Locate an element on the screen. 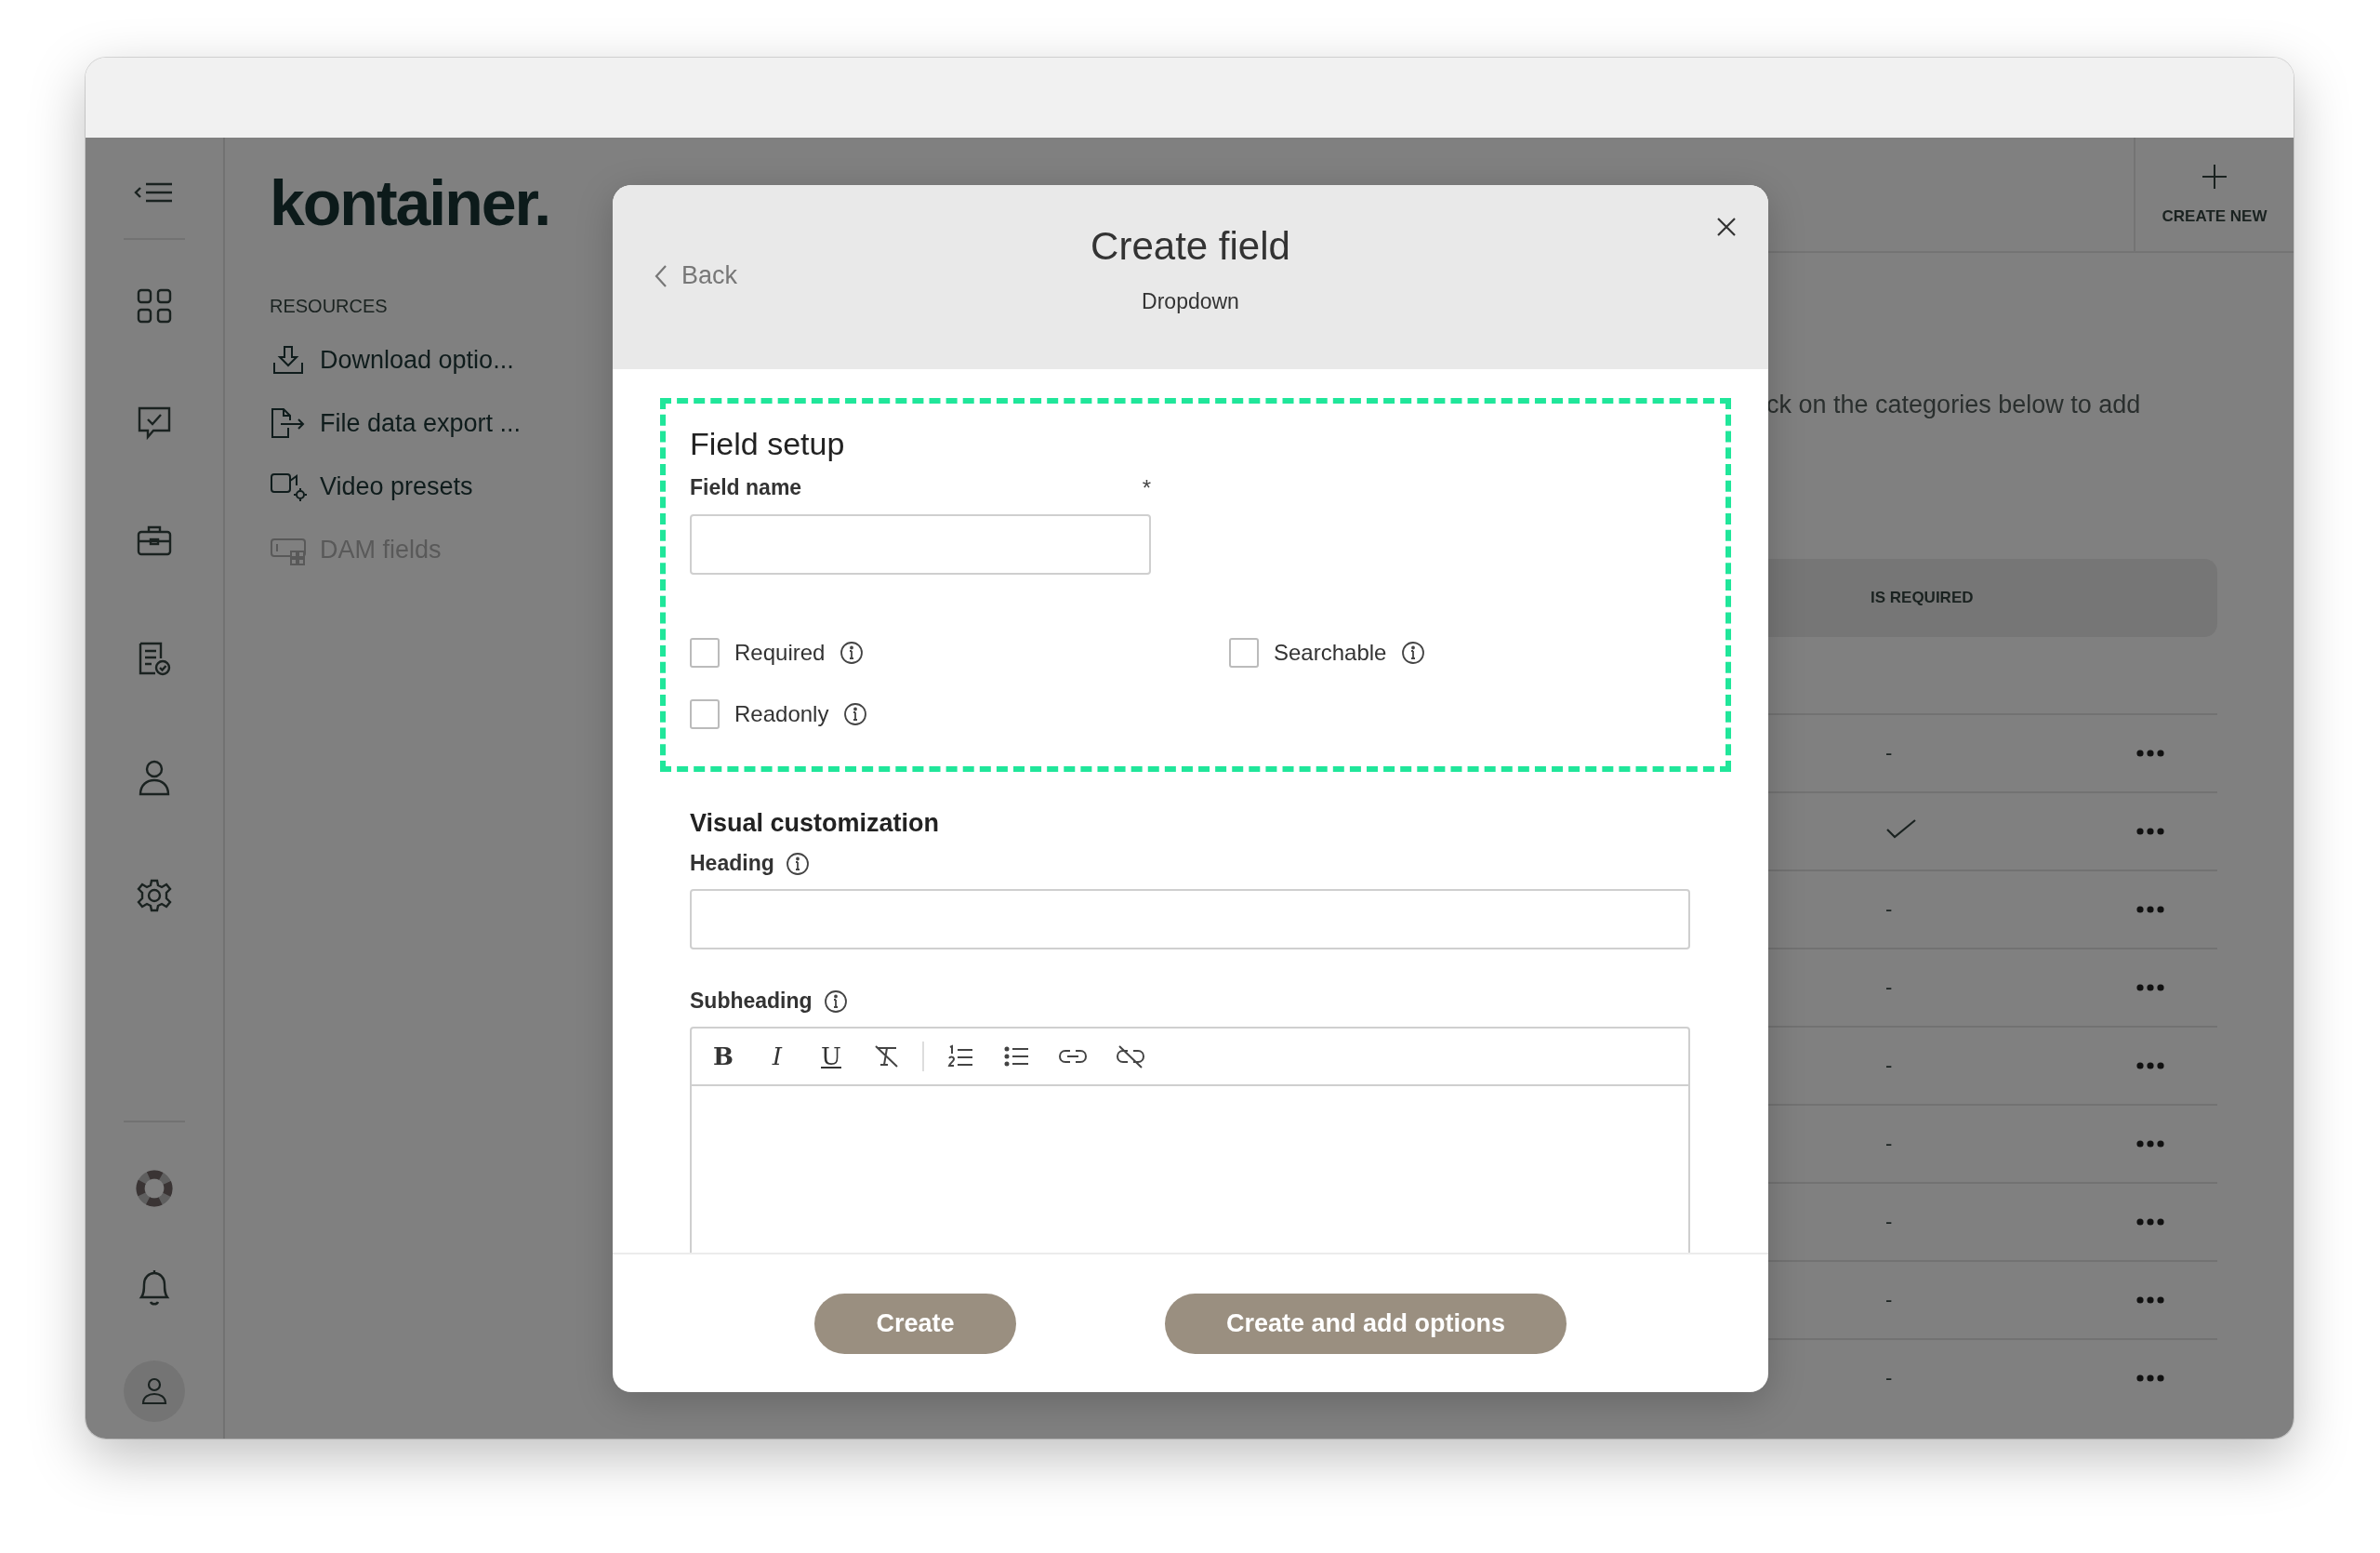 The width and height of the screenshot is (2380, 1553). document-check-icon is located at coordinates (154, 659).